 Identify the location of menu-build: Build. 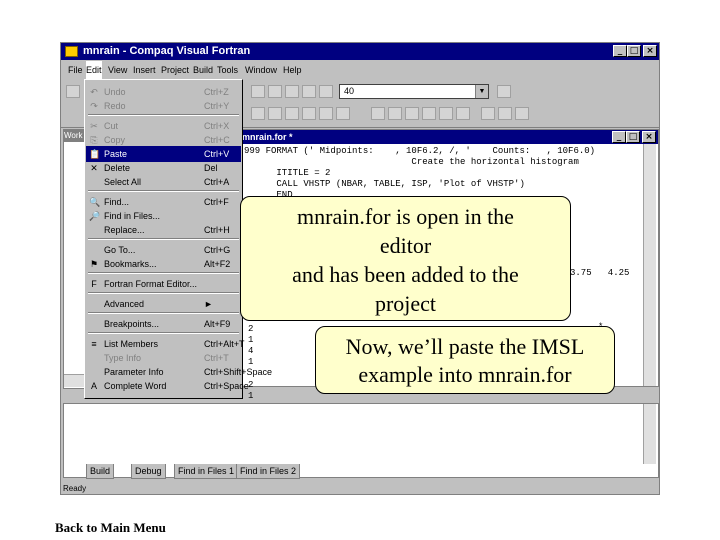
(203, 70).